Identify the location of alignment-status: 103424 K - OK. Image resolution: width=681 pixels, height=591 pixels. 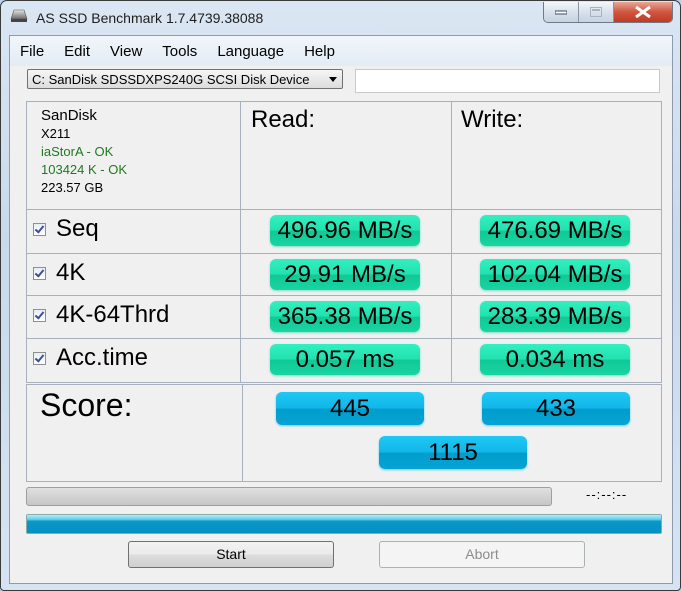
(84, 169).